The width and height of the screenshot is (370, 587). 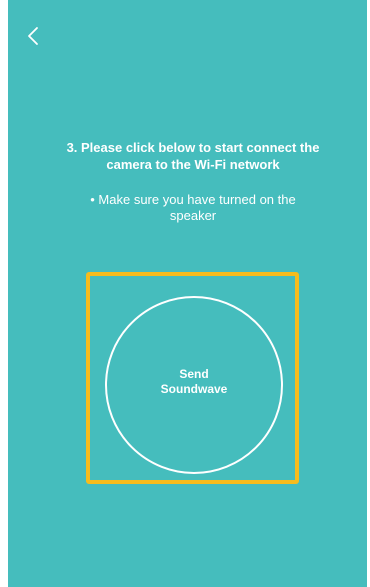 I want to click on send-soundwave-label-line1: Send, so click(x=194, y=374).